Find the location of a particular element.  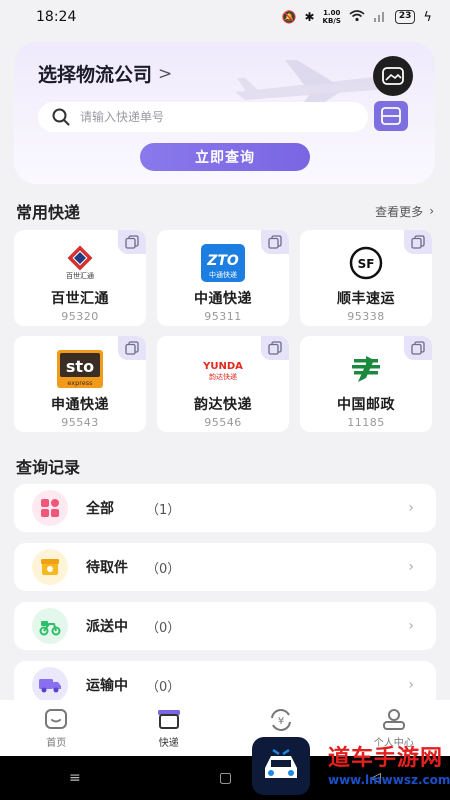

tab-profile: 个人中心 is located at coordinates (394, 728).